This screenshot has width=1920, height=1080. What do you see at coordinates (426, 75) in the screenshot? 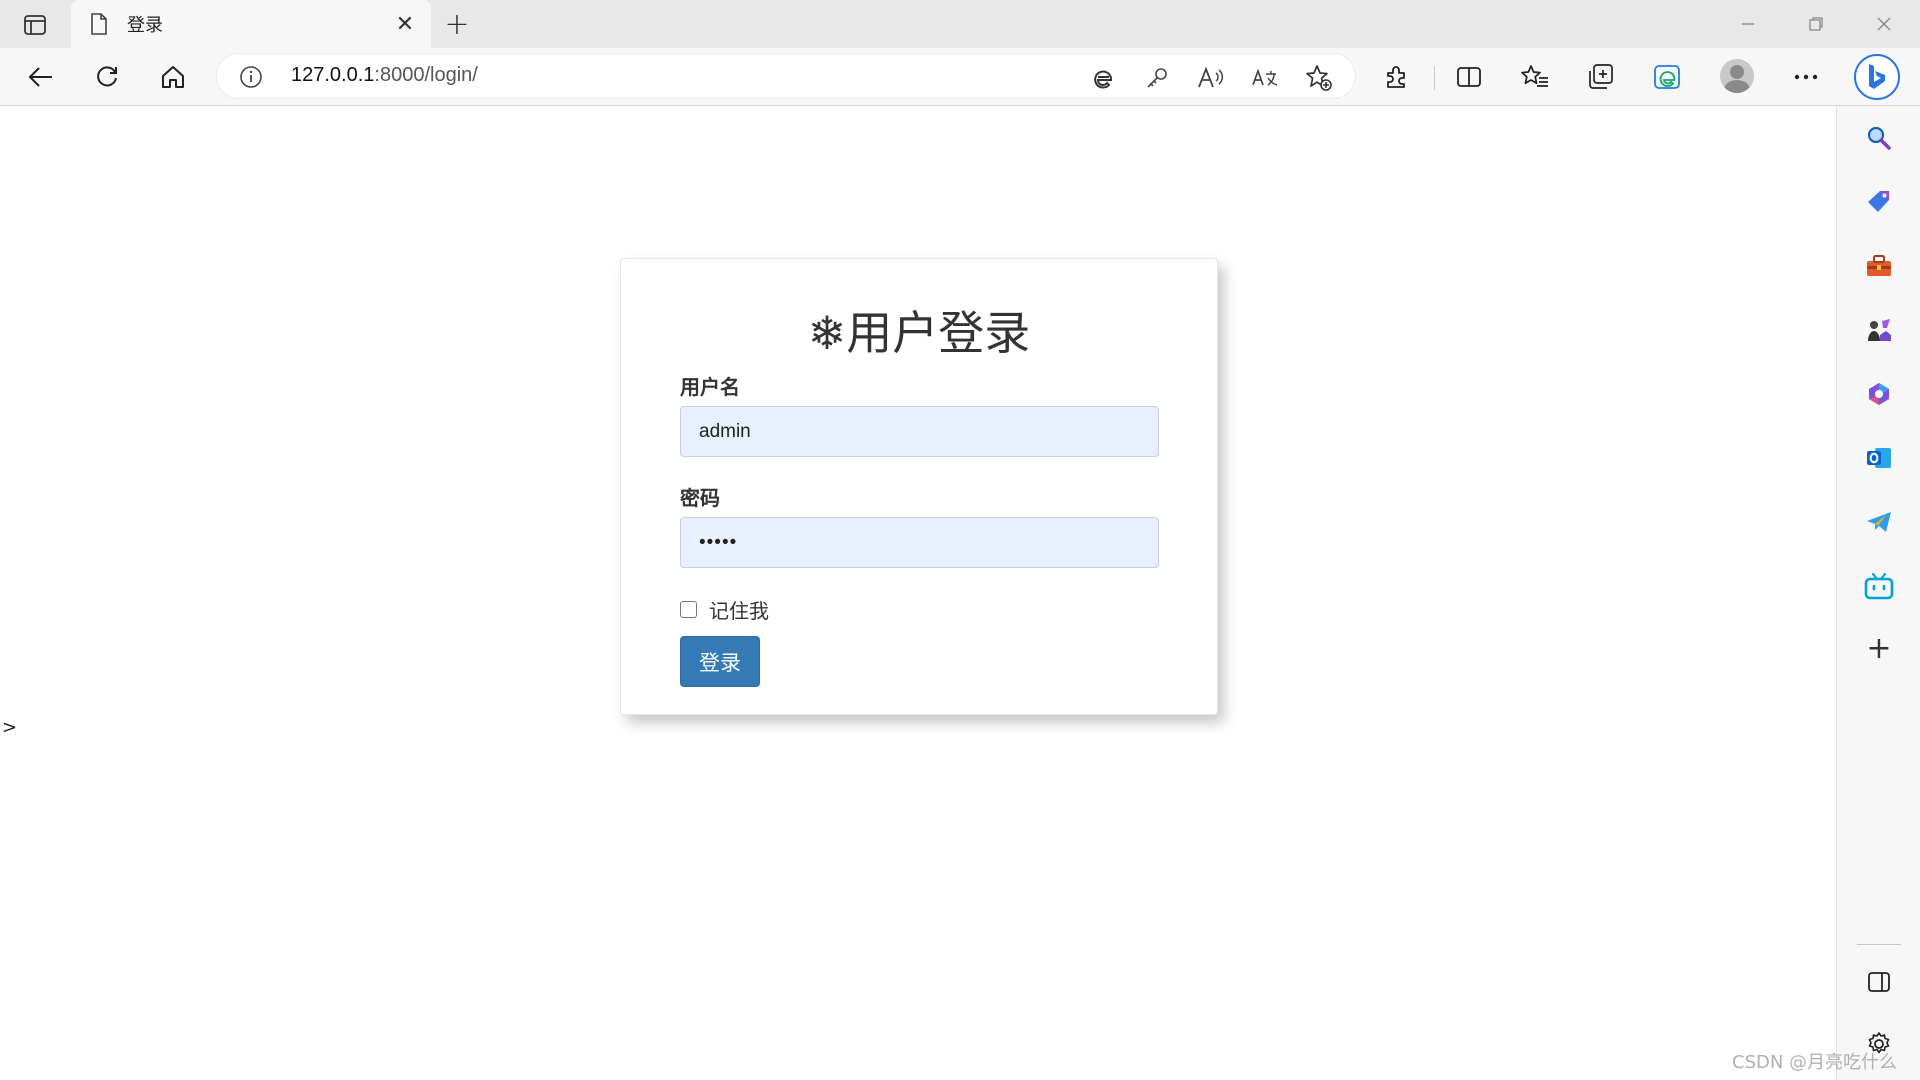
I see `url-path: :8000/login/` at bounding box center [426, 75].